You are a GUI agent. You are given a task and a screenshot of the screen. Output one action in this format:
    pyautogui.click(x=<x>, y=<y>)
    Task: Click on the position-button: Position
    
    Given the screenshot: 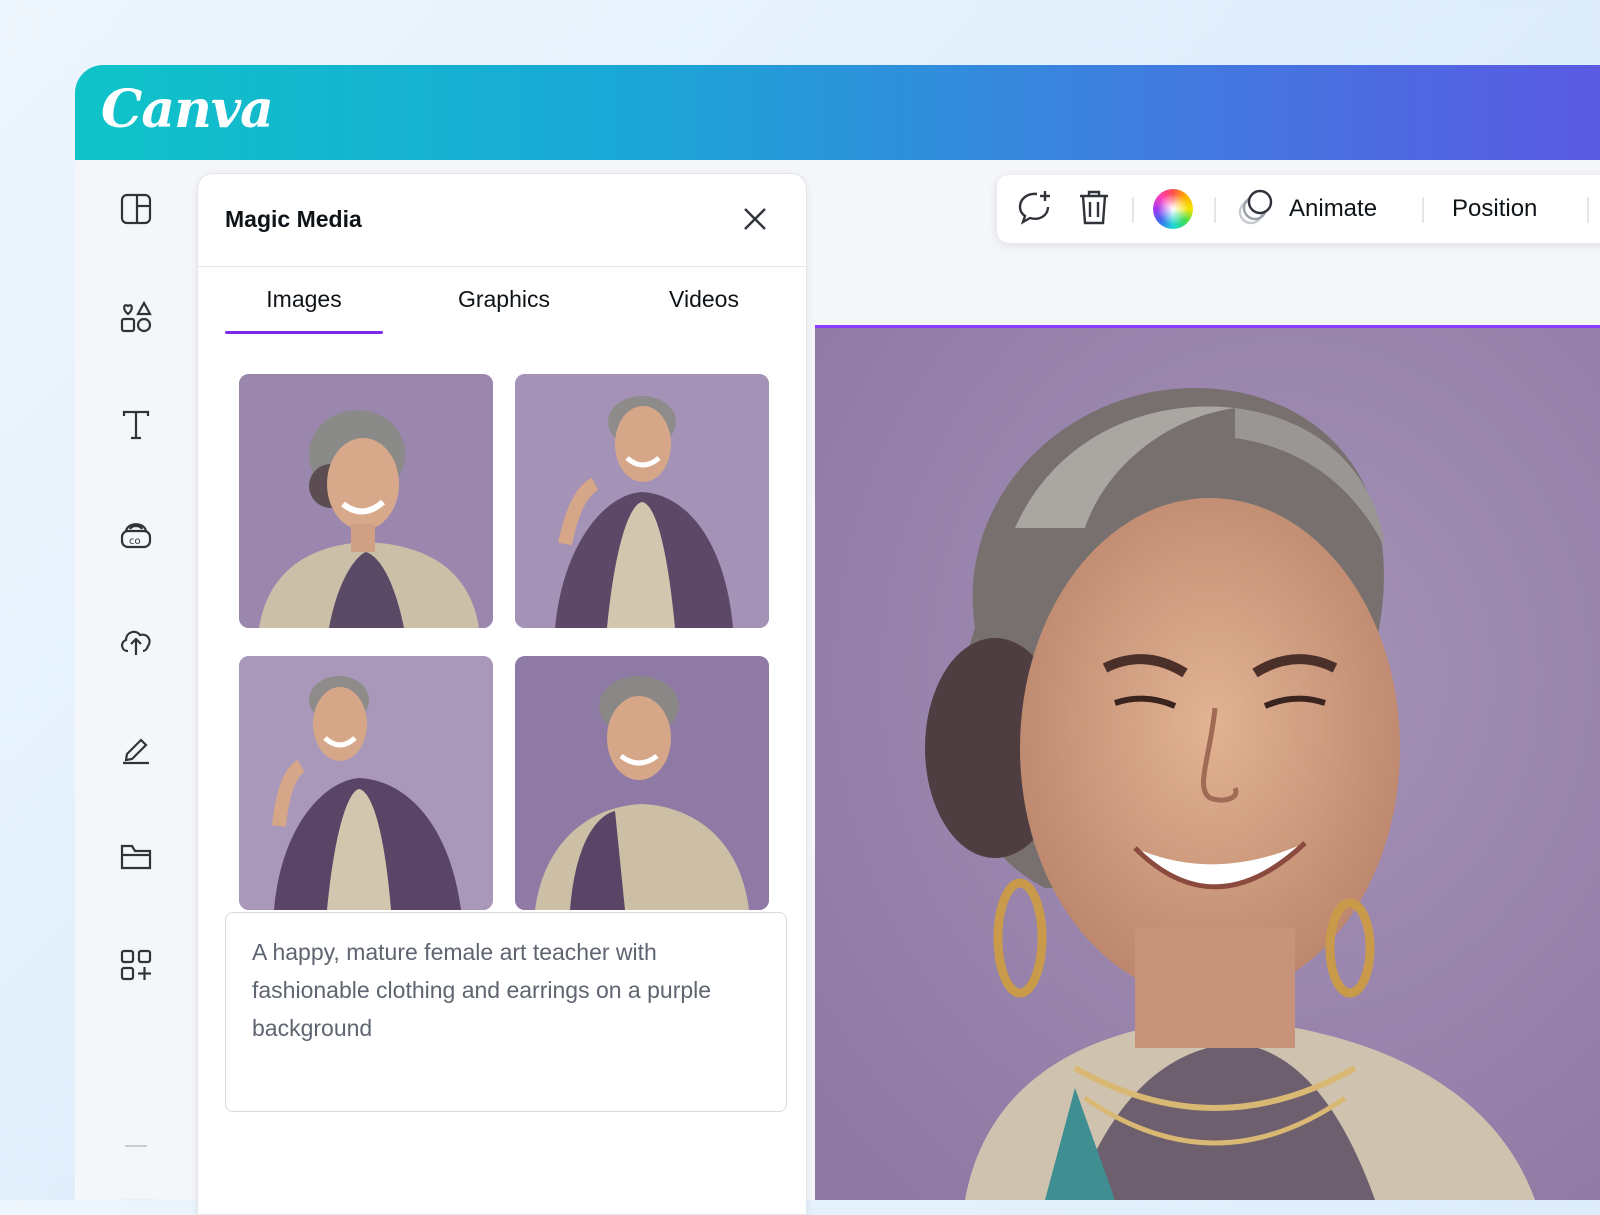 What is the action you would take?
    pyautogui.click(x=1494, y=209)
    